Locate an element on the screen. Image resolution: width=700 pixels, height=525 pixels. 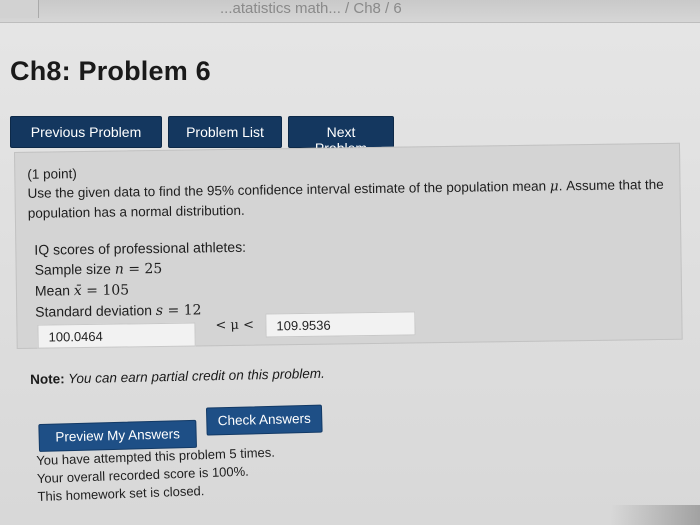
page-title: Ch8: Problem 6 is located at coordinates (110, 71).